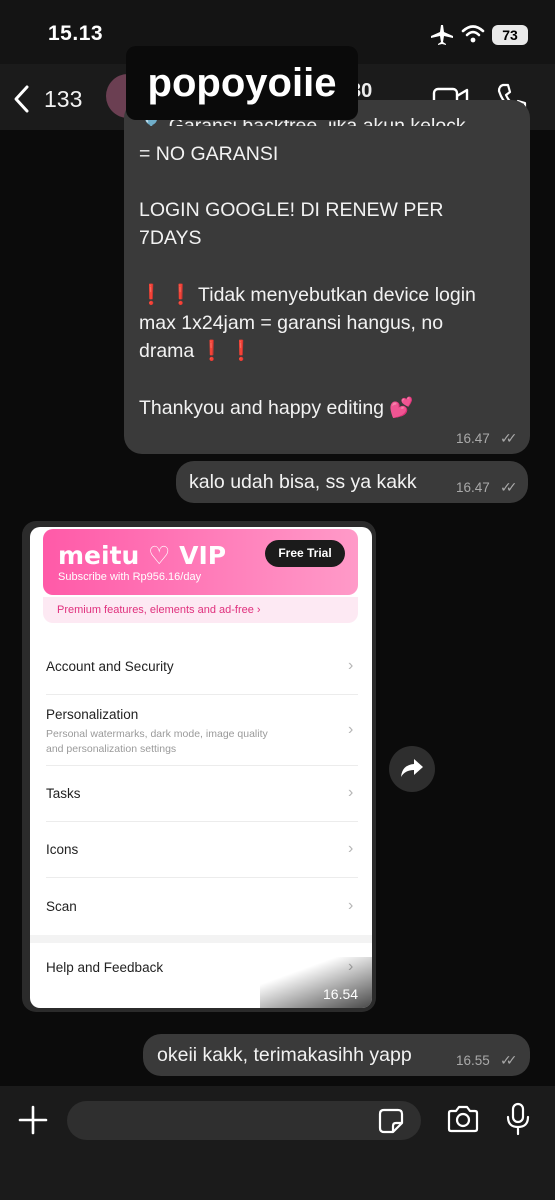 The image size is (555, 1200). Describe the element at coordinates (196, 351) in the screenshot. I see `message-line: drama ❗ ❗` at that location.